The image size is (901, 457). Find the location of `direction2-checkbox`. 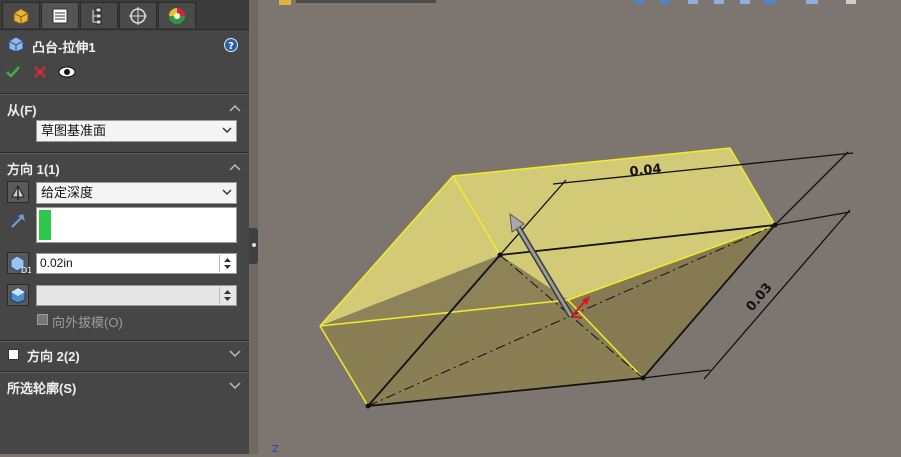

direction2-checkbox is located at coordinates (13, 354).